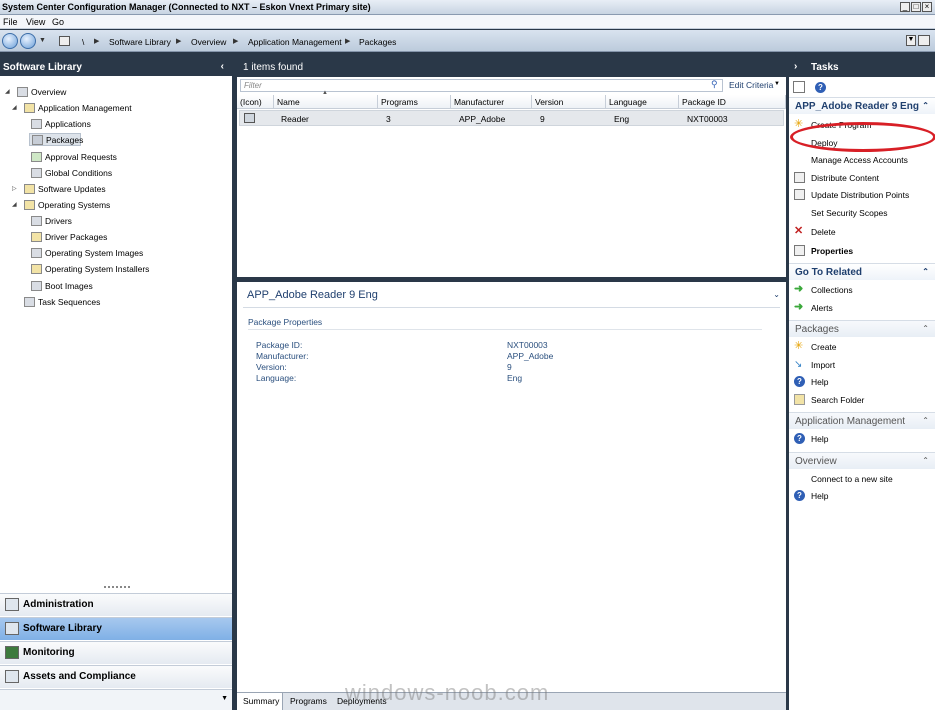 The width and height of the screenshot is (935, 710). What do you see at coordinates (37, 140) in the screenshot?
I see `package-icon` at bounding box center [37, 140].